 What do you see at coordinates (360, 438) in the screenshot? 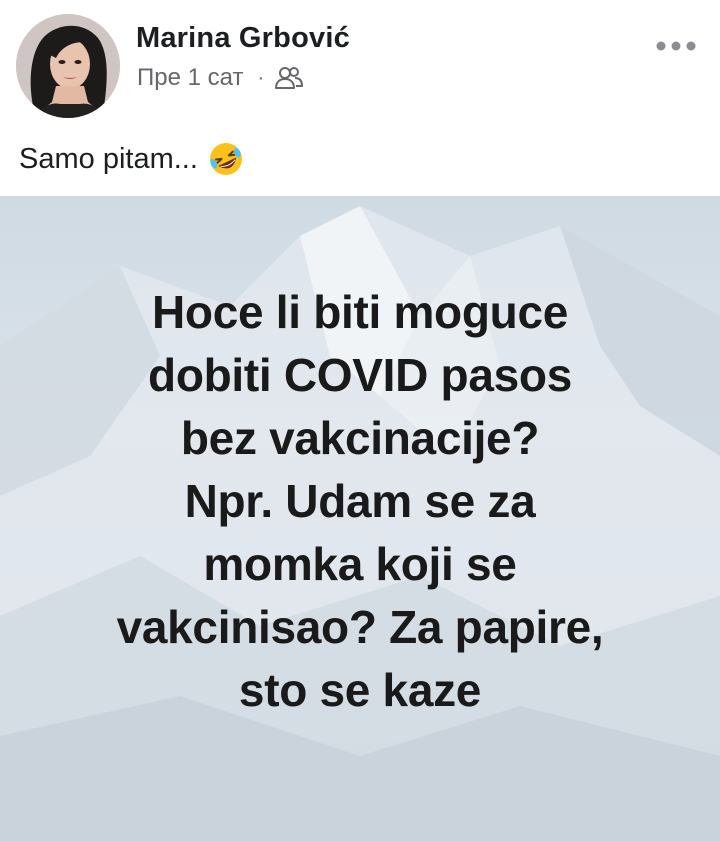
I see `meme-line: bez vakcinacije?` at bounding box center [360, 438].